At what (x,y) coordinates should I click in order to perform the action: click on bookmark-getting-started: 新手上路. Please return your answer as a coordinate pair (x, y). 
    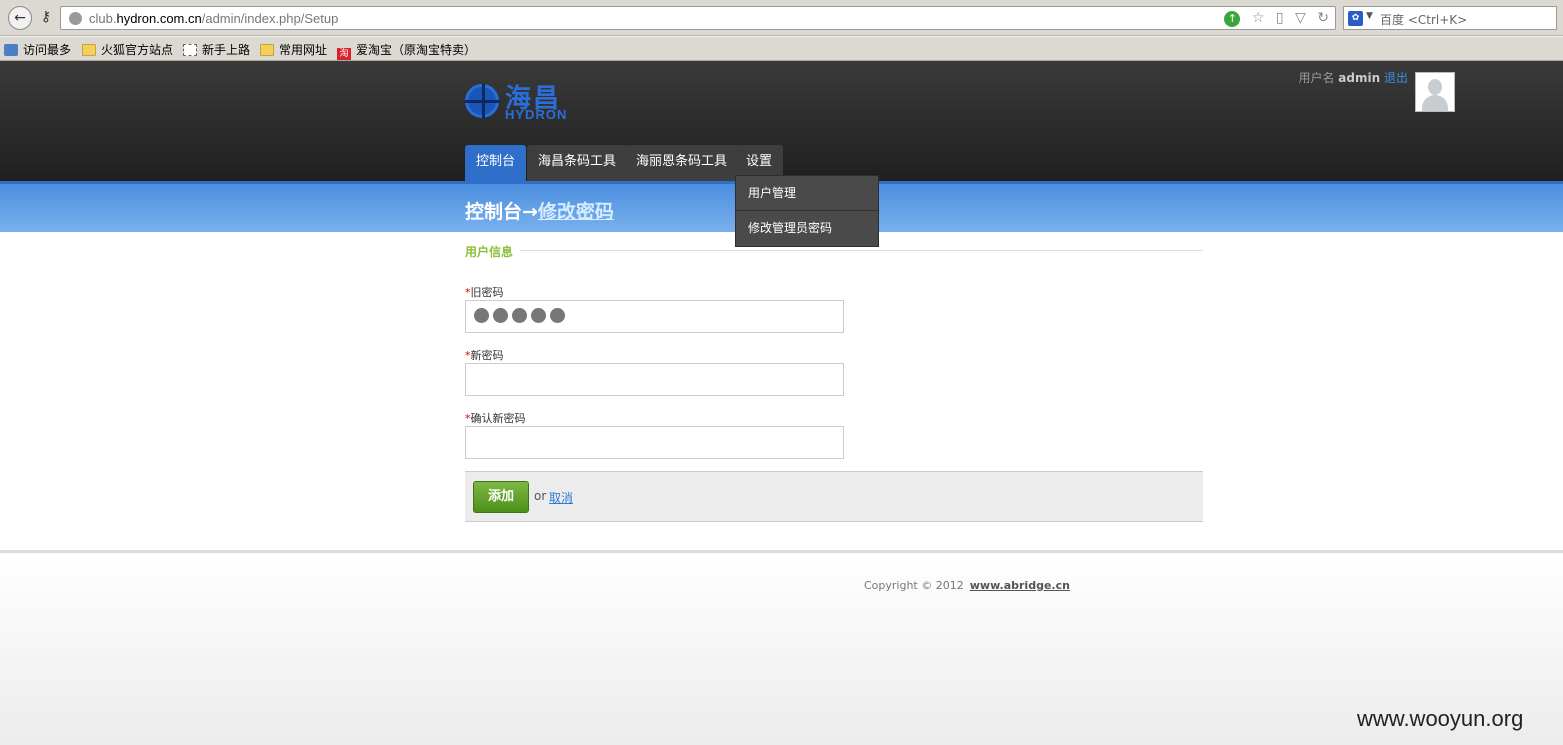
    Looking at the image, I should click on (216, 49).